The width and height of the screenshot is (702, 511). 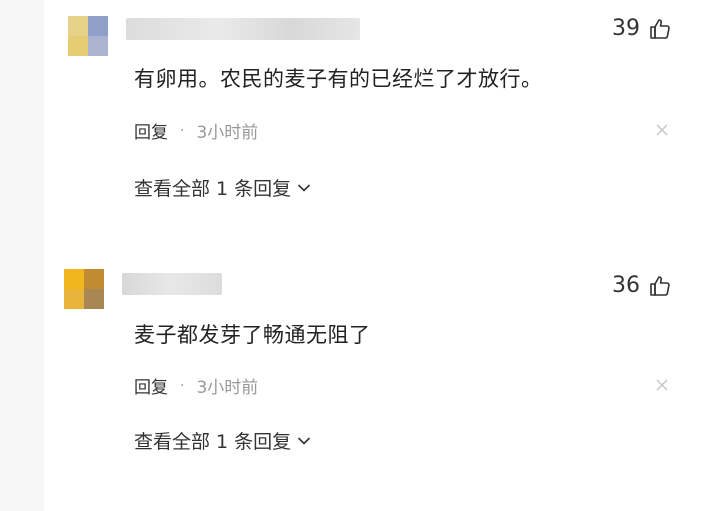 I want to click on like-count-value: 39, so click(x=626, y=28).